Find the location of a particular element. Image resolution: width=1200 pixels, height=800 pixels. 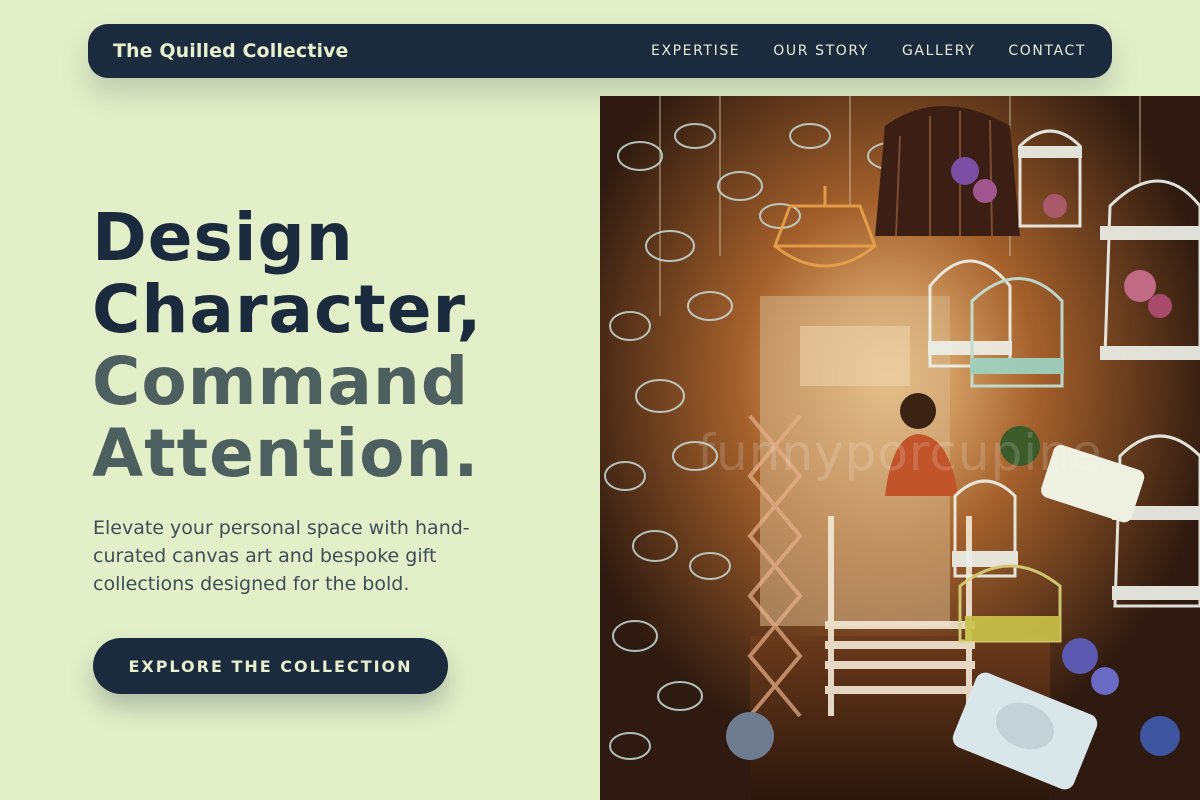

hero-title-line-2: Character, is located at coordinates (287, 309).